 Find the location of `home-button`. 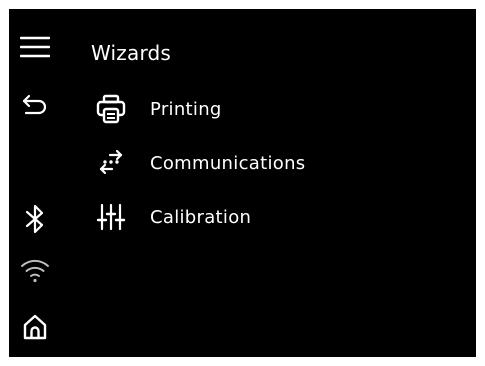

home-button is located at coordinates (35, 327).